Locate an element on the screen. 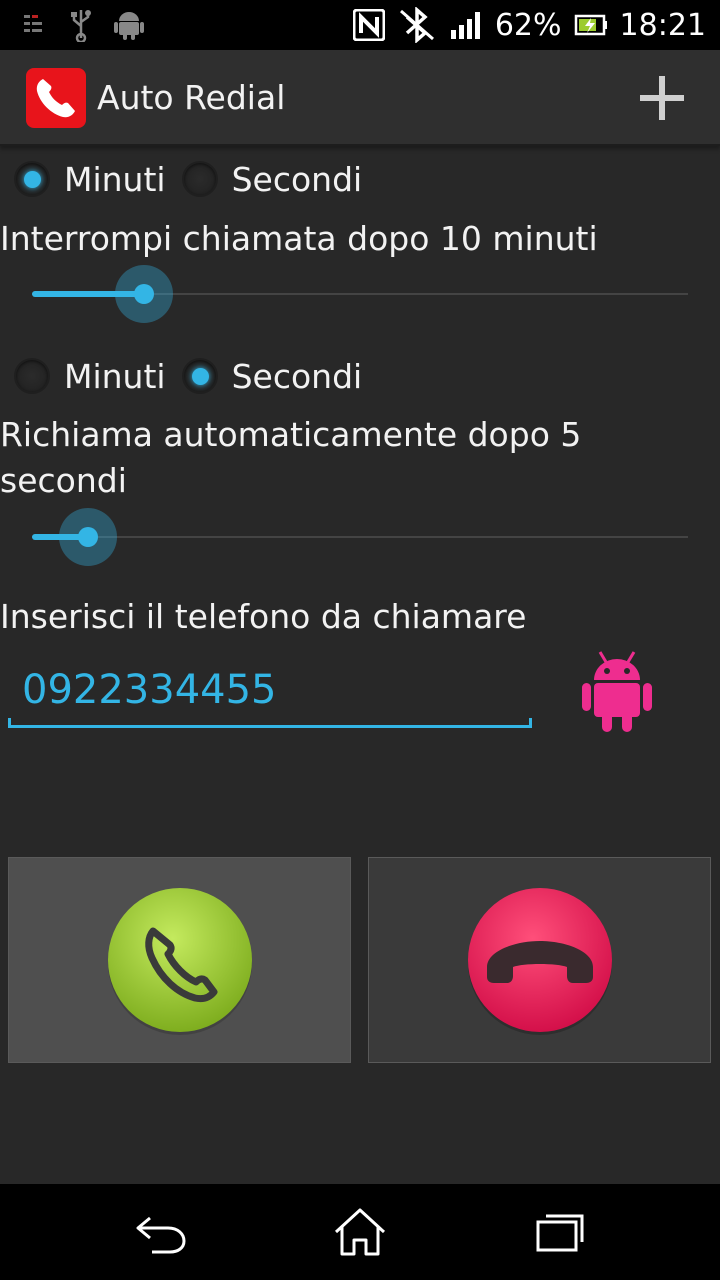 The width and height of the screenshot is (720, 1280). hangup-unit-minuti-radio is located at coordinates (32, 179).